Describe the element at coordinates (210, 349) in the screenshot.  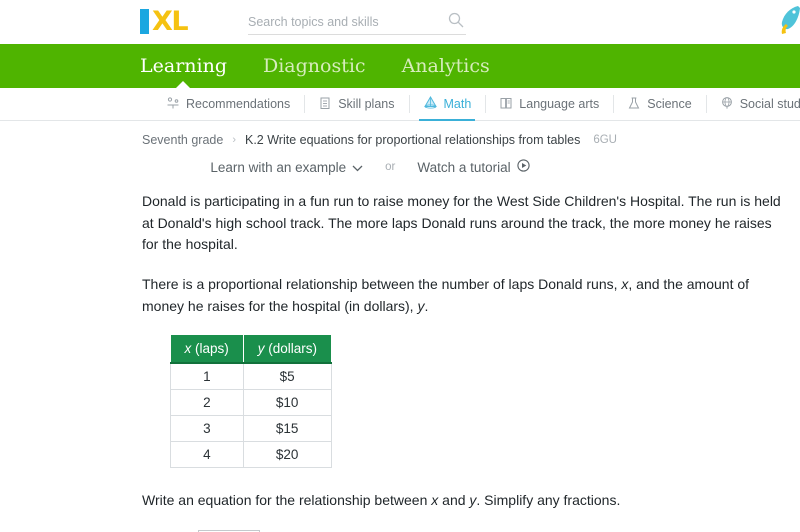
I see `table-header-x-unit: (laps)` at that location.